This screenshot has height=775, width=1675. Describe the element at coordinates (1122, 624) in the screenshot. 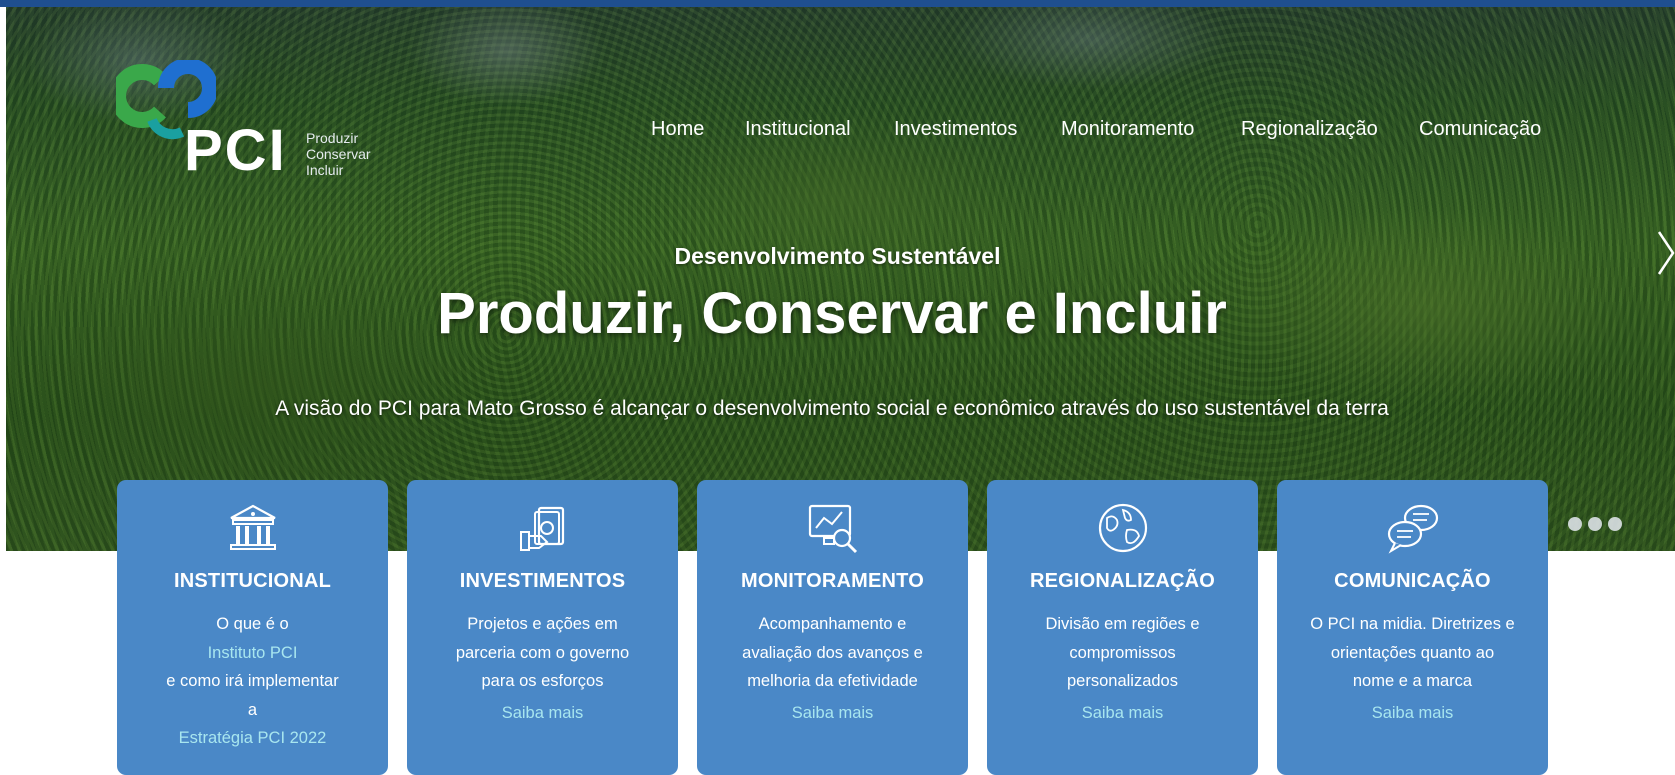

I see `card-text-line: Divisão em regiões e` at that location.